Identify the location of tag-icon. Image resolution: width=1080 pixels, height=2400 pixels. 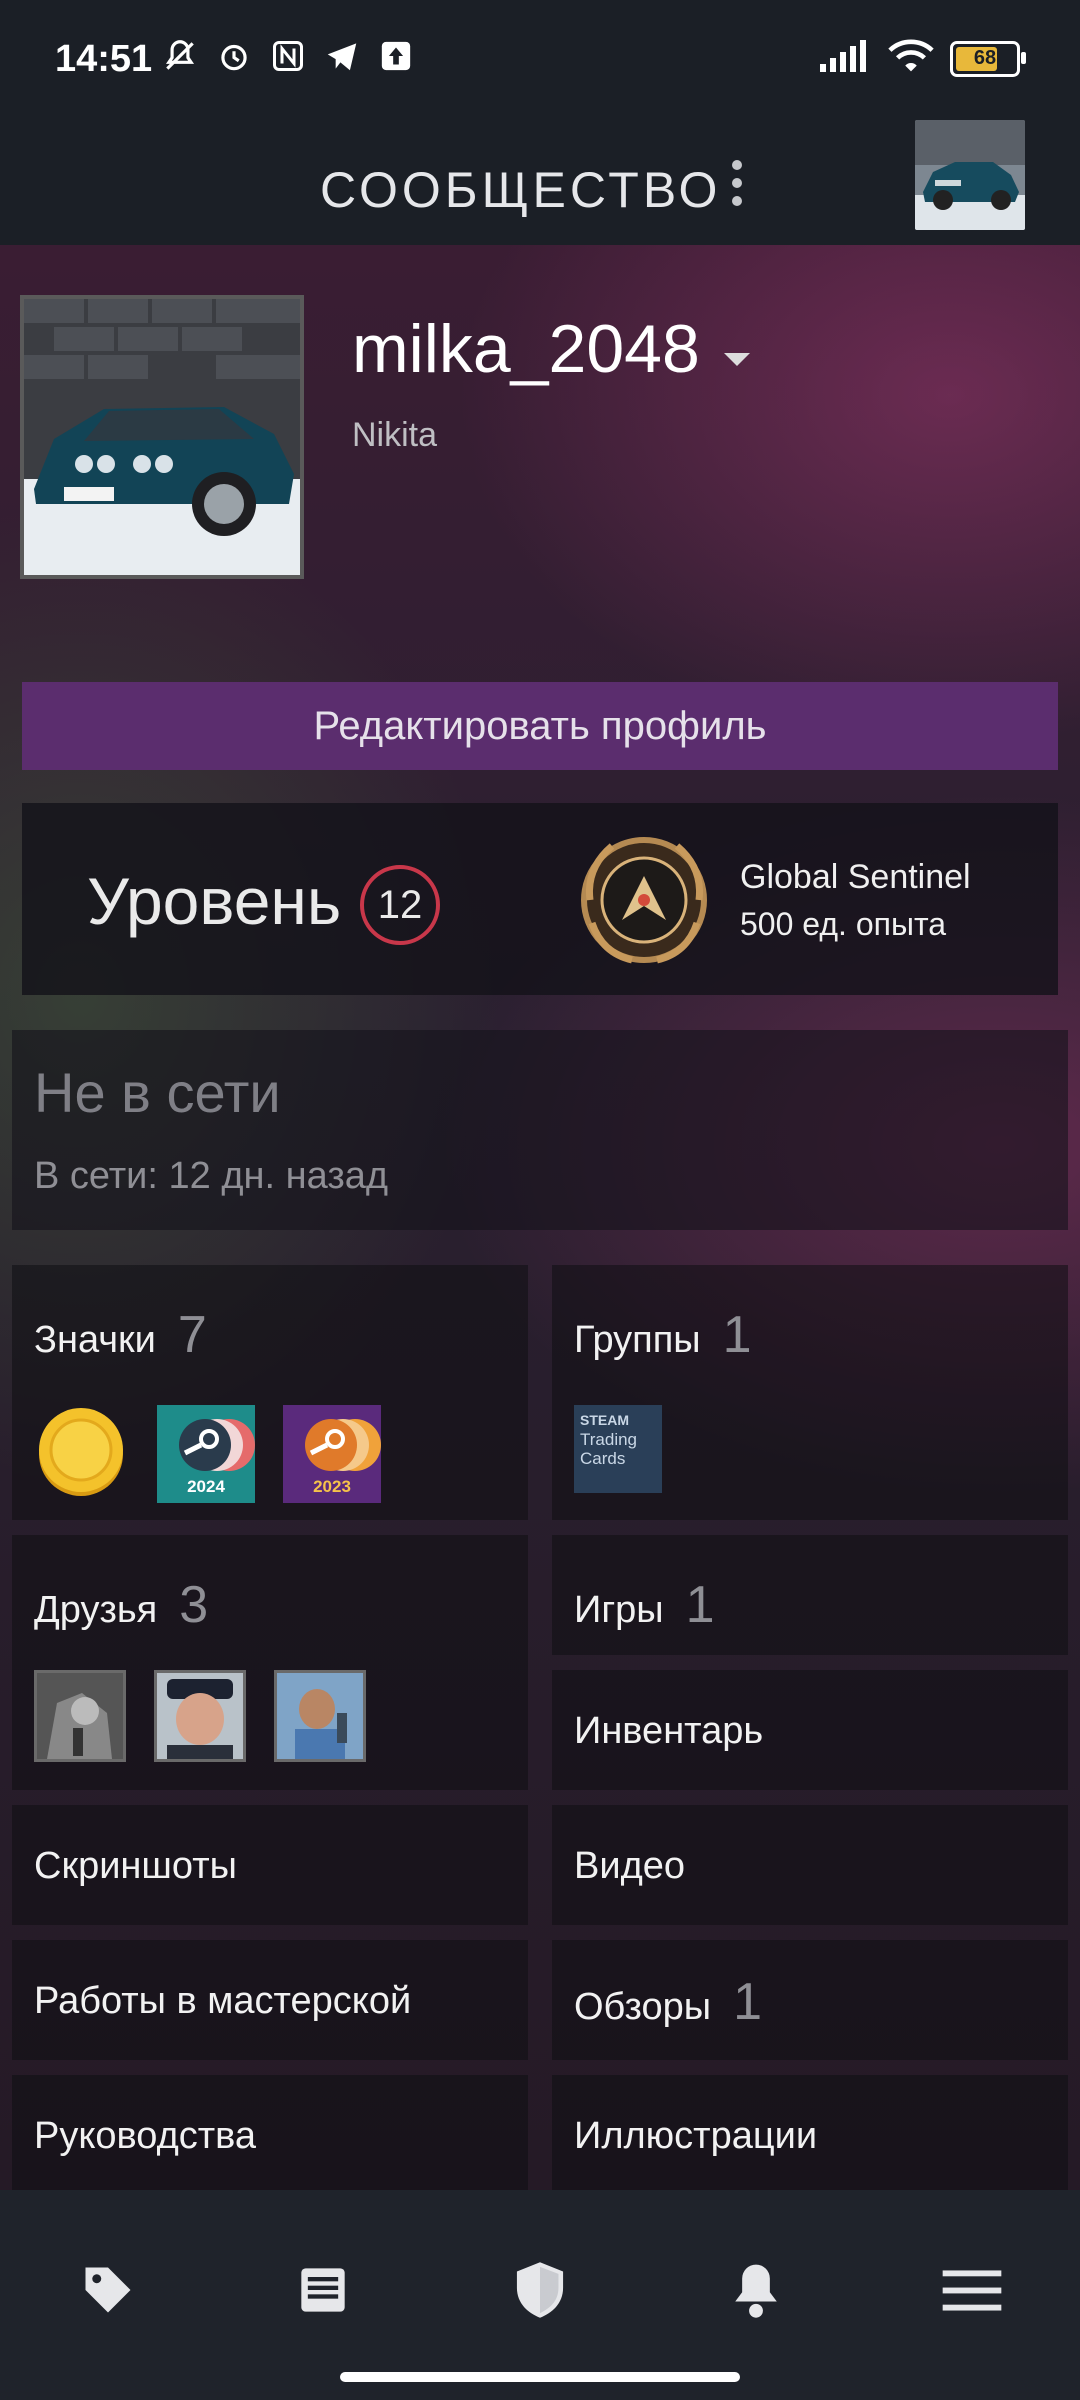
(108, 2290).